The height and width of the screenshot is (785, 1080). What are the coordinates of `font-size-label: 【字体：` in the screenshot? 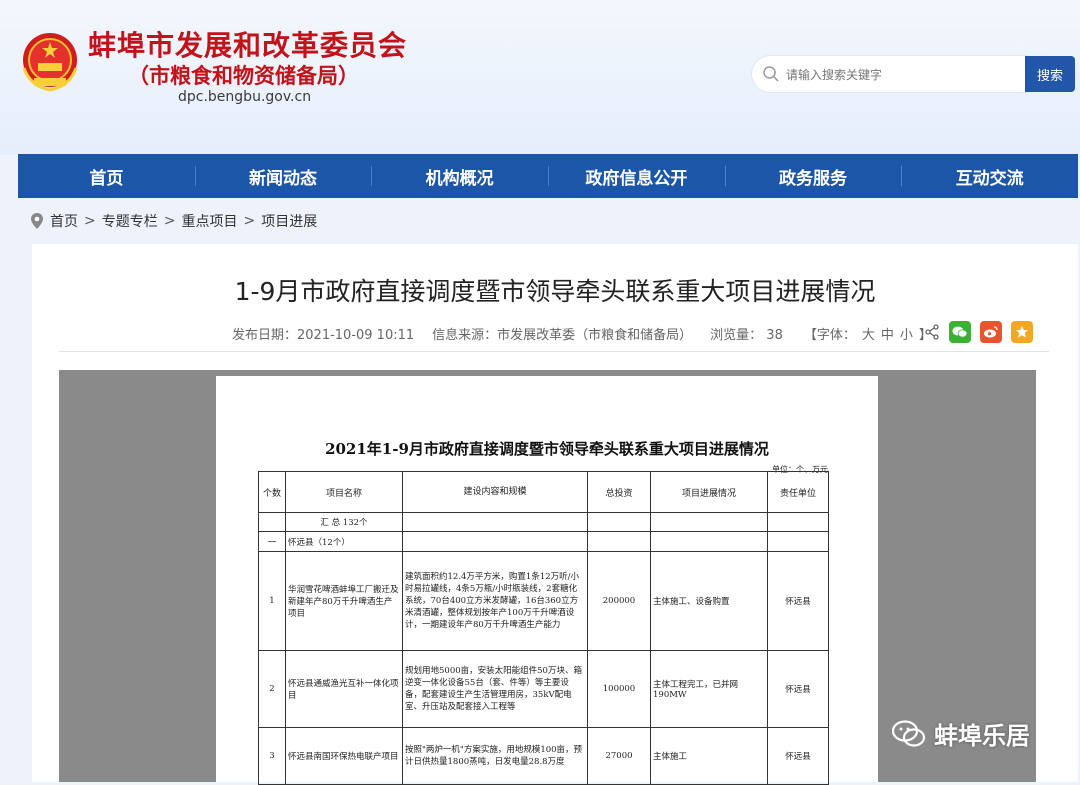 It's located at (829, 335).